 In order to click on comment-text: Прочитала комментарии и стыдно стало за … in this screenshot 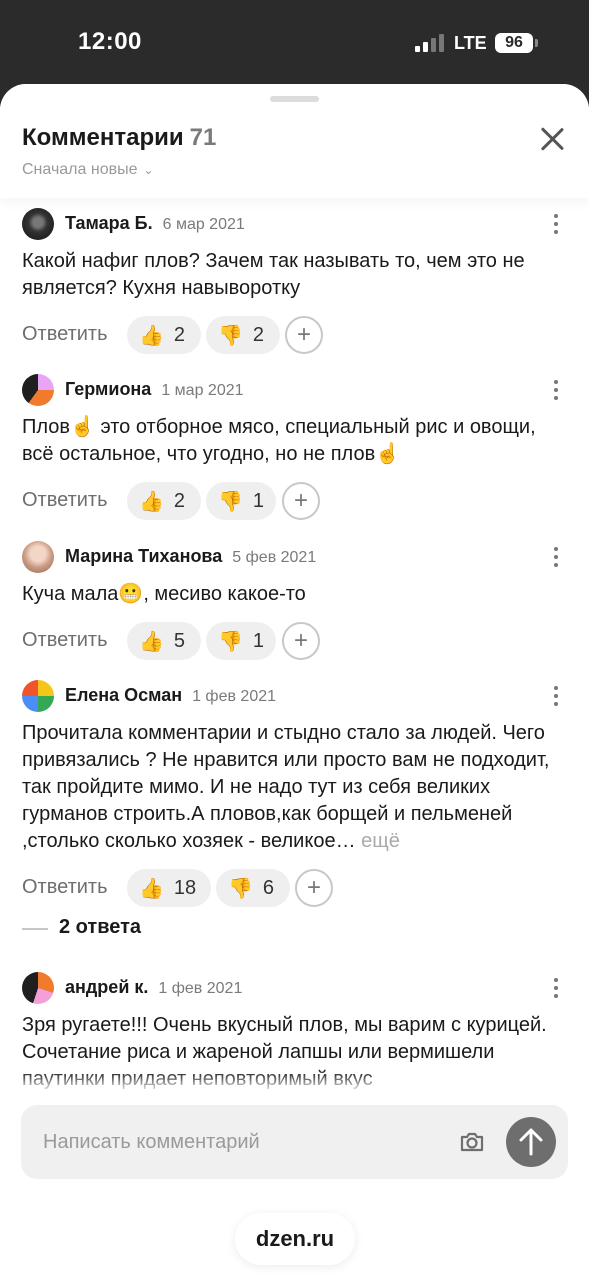, I will do `click(286, 787)`.